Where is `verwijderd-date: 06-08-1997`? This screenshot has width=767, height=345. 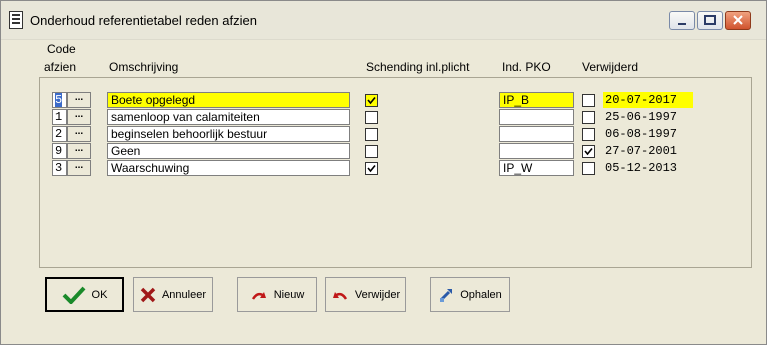
verwijderd-date: 06-08-1997 is located at coordinates (641, 134).